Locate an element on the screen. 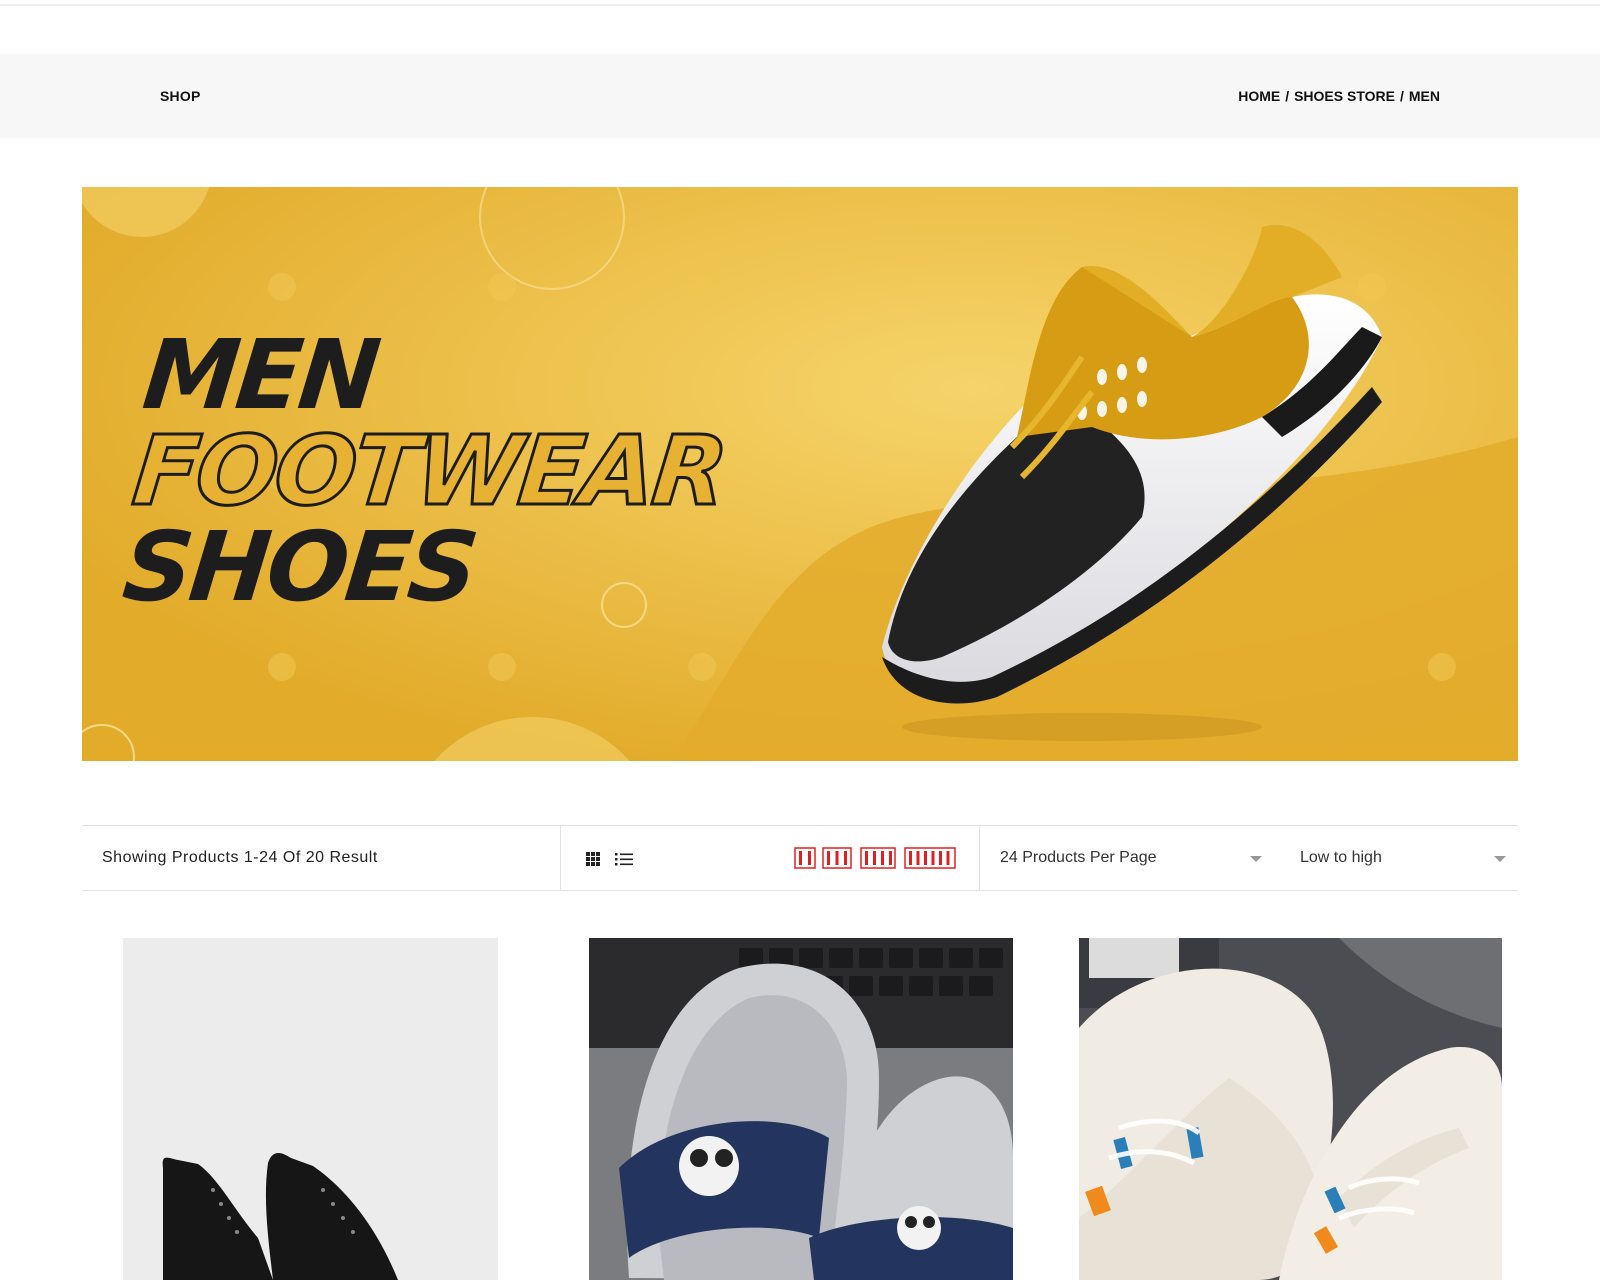 Image resolution: width=1600 pixels, height=1280 pixels. six-columns-icon is located at coordinates (930, 858).